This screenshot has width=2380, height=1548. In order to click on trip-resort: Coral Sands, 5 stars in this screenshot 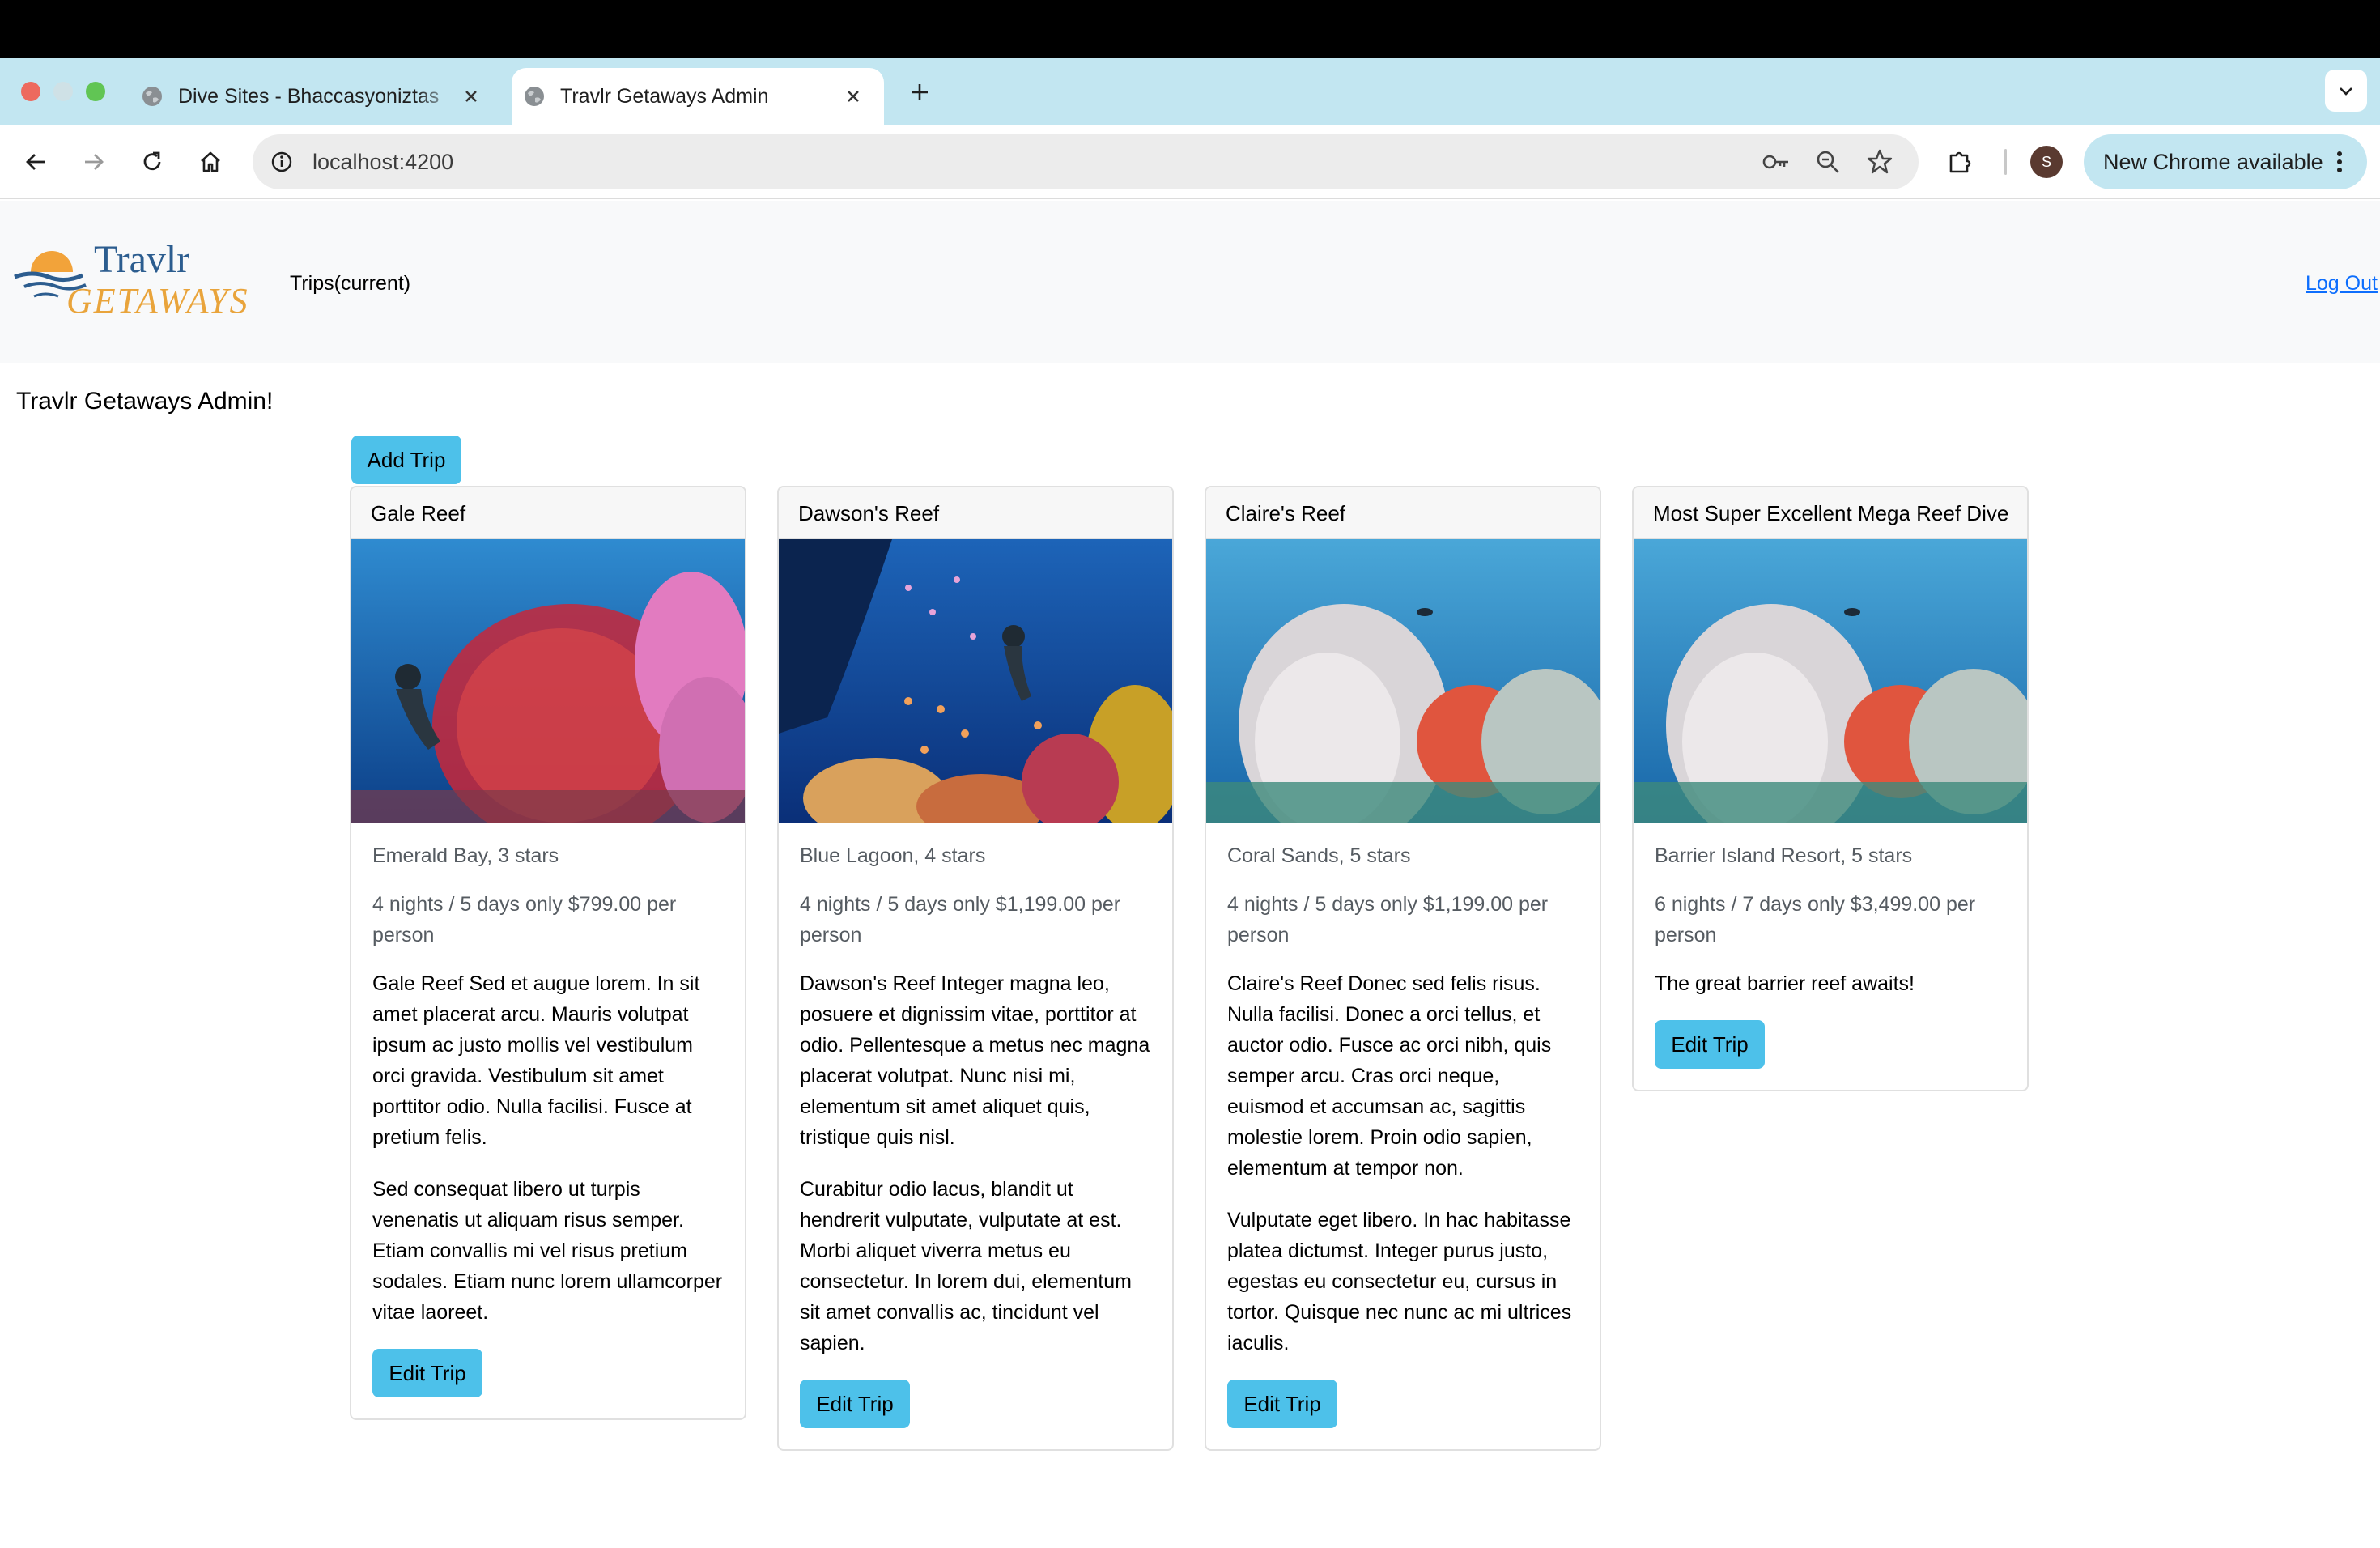, I will do `click(1319, 856)`.